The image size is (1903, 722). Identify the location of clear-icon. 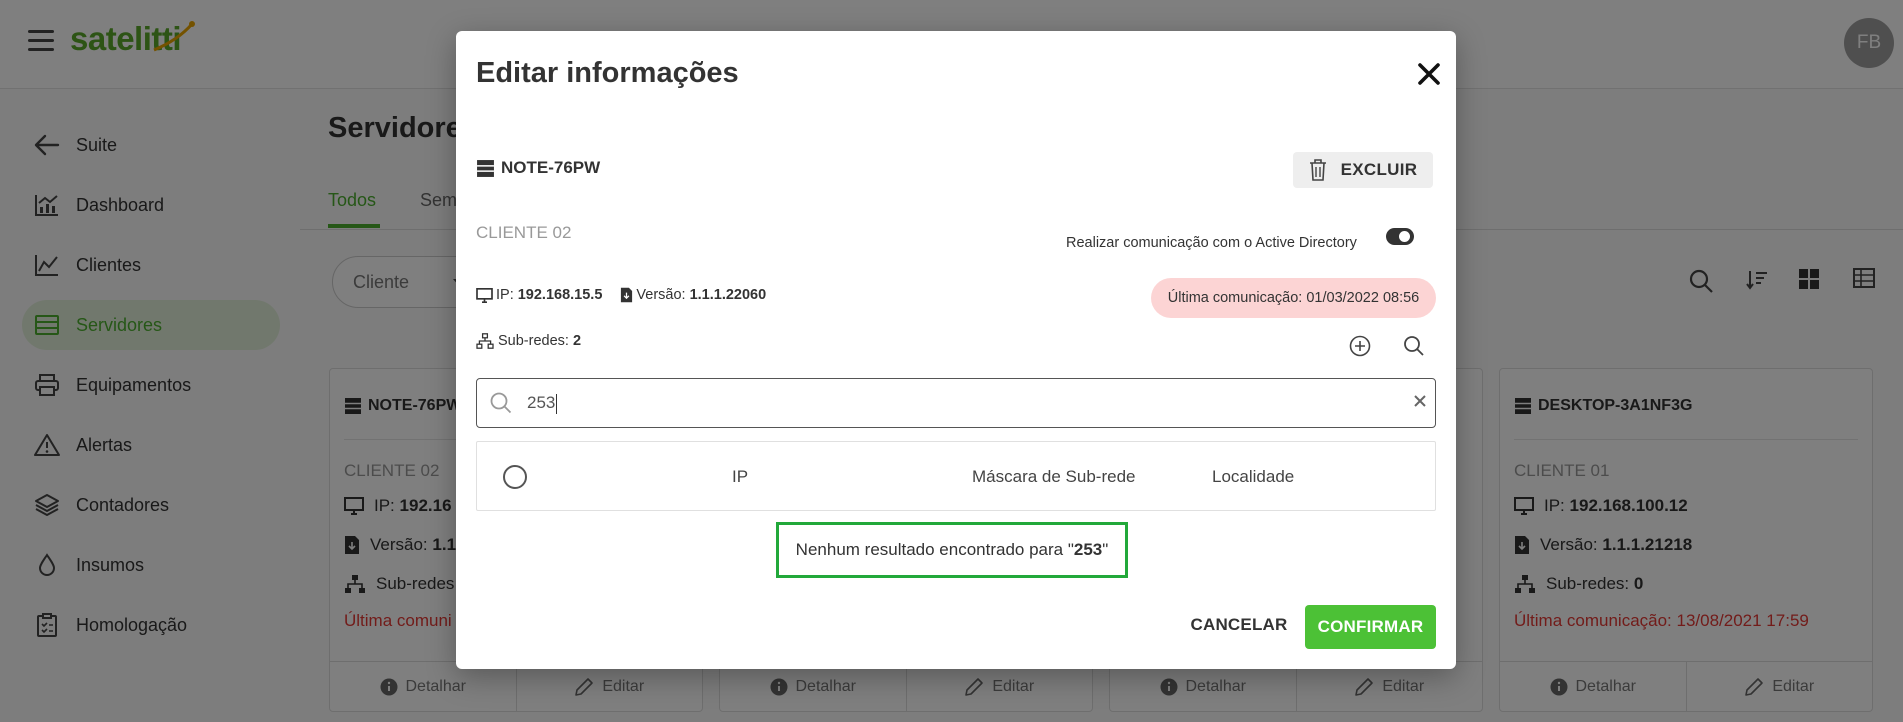
(1420, 401).